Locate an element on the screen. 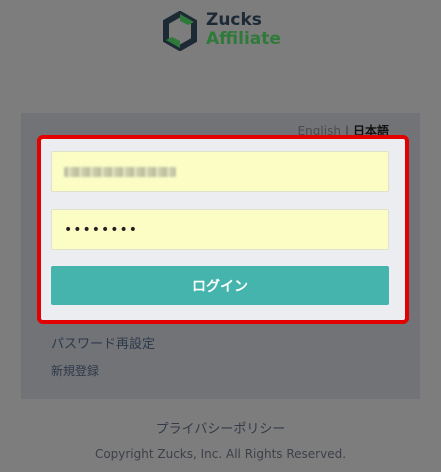  password-field: •••••••• is located at coordinates (220, 229).